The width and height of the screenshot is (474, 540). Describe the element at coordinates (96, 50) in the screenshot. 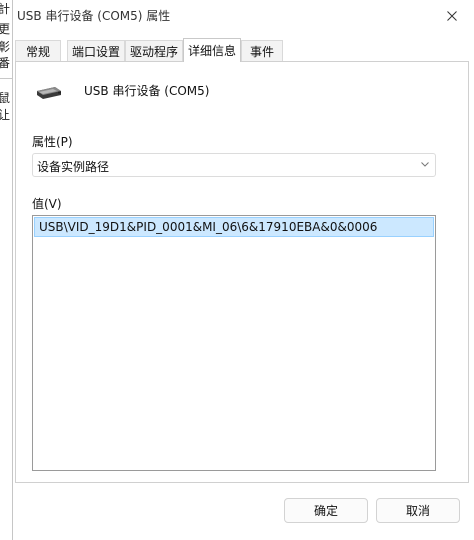

I see `tab-port-settings: 端口设置` at that location.